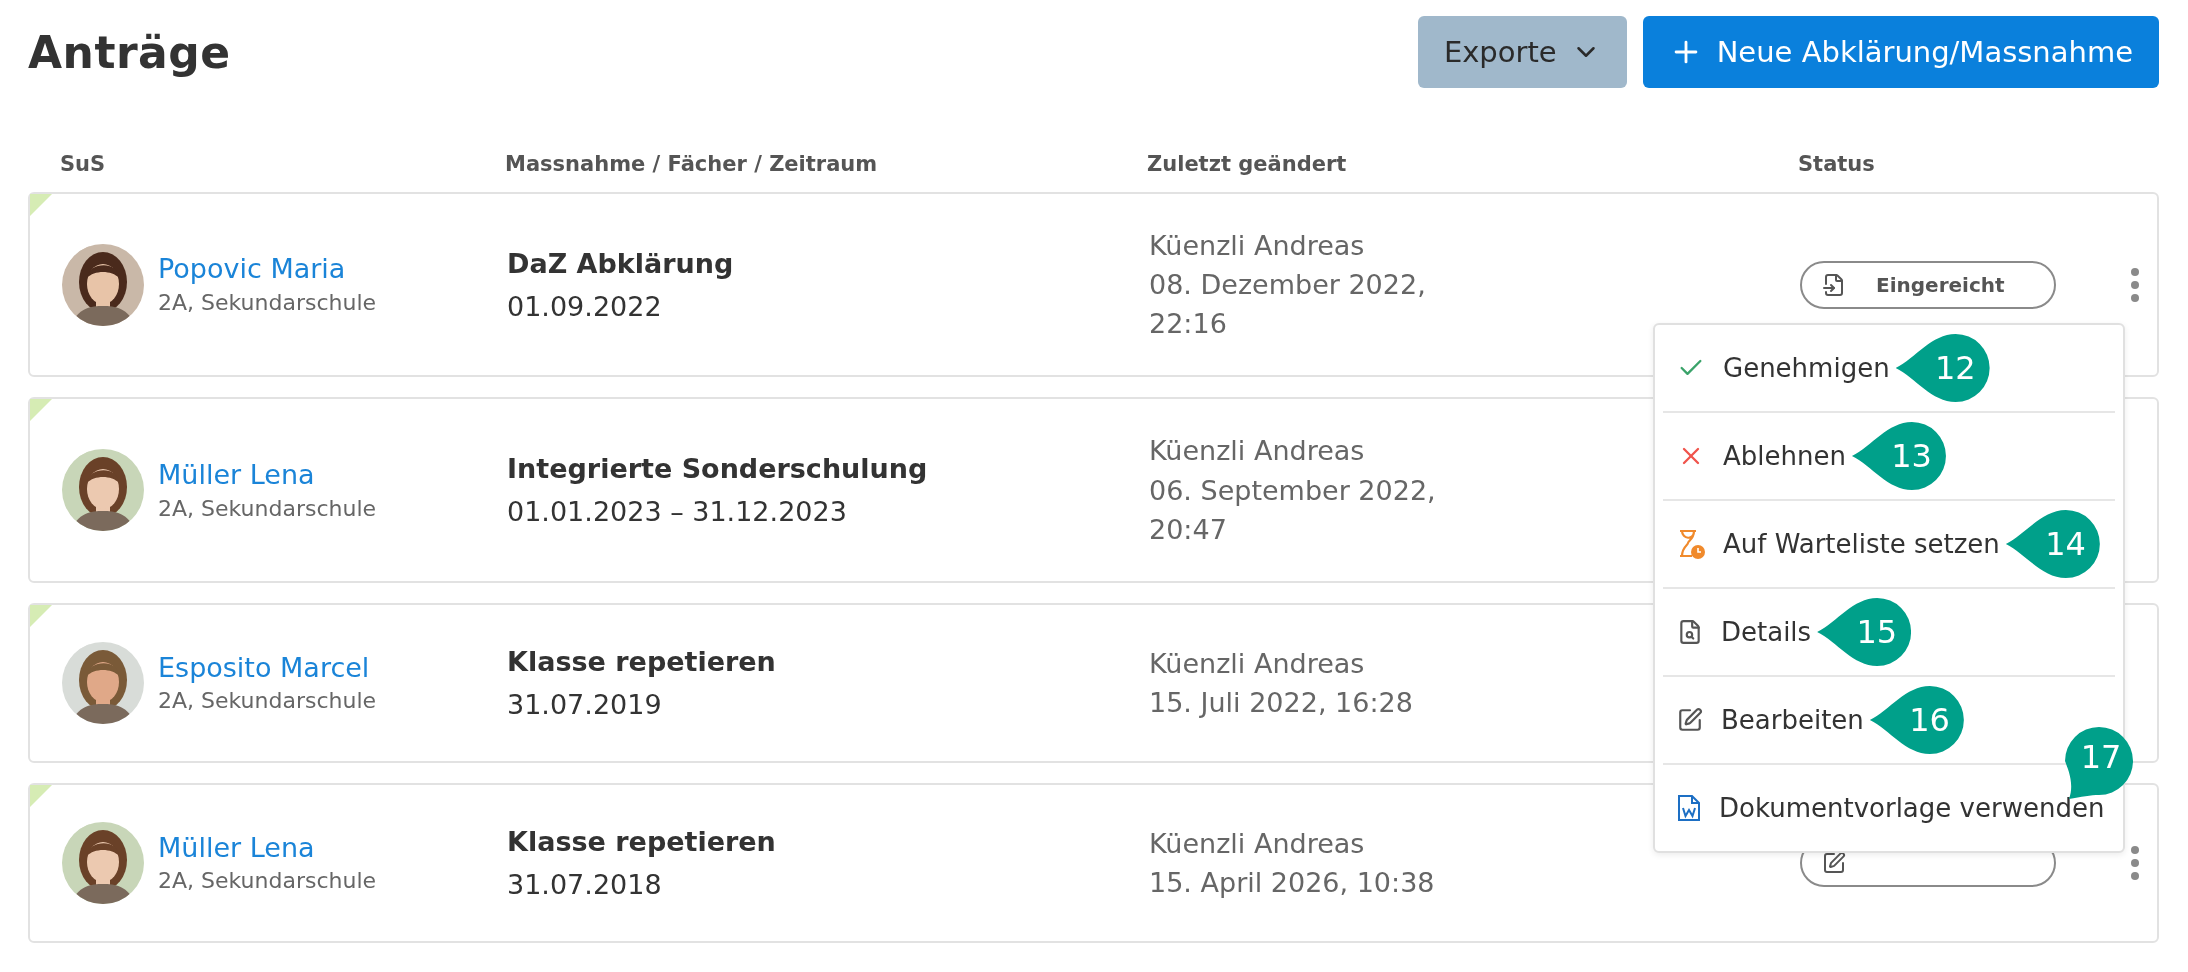  What do you see at coordinates (1761, 456) in the screenshot?
I see `menu-item: Ablehnen` at bounding box center [1761, 456].